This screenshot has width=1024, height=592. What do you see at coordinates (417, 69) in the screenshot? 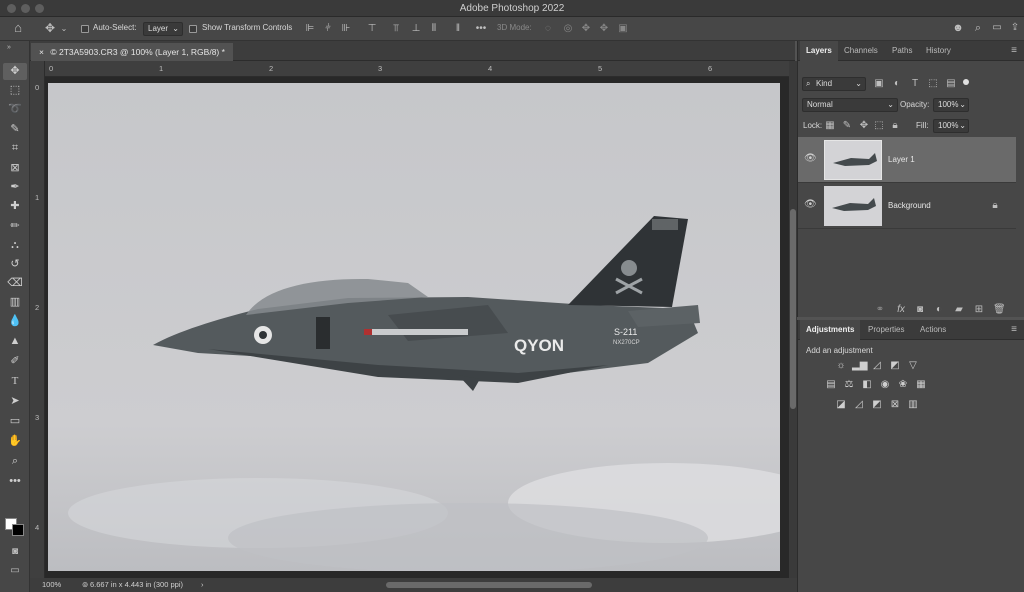
I see `horizontal-ruler: 0 1 2 3 4 5 6` at bounding box center [417, 69].